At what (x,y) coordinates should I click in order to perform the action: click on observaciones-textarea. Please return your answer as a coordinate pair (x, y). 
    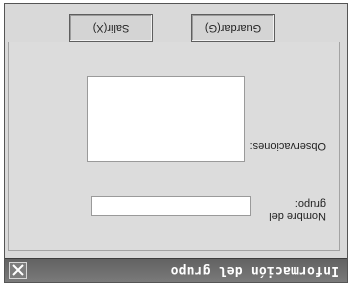
    Looking at the image, I should click on (166, 119).